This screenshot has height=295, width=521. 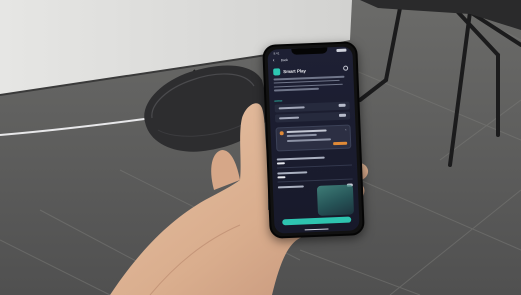 I want to click on app-screen: 9:41 ‹ Back Smart Play ▬▬▬ ×, so click(x=313, y=140).